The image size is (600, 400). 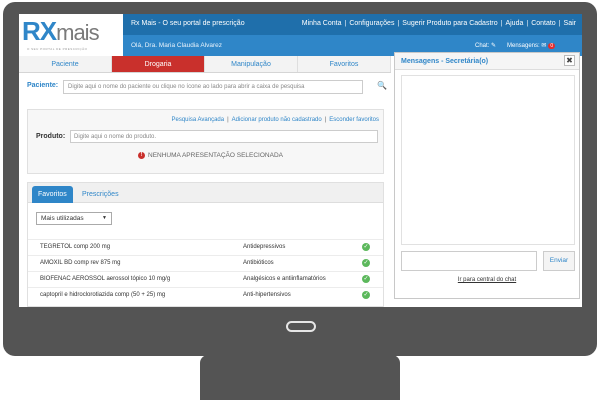 I want to click on logo-text: RXmais, so click(x=61, y=31).